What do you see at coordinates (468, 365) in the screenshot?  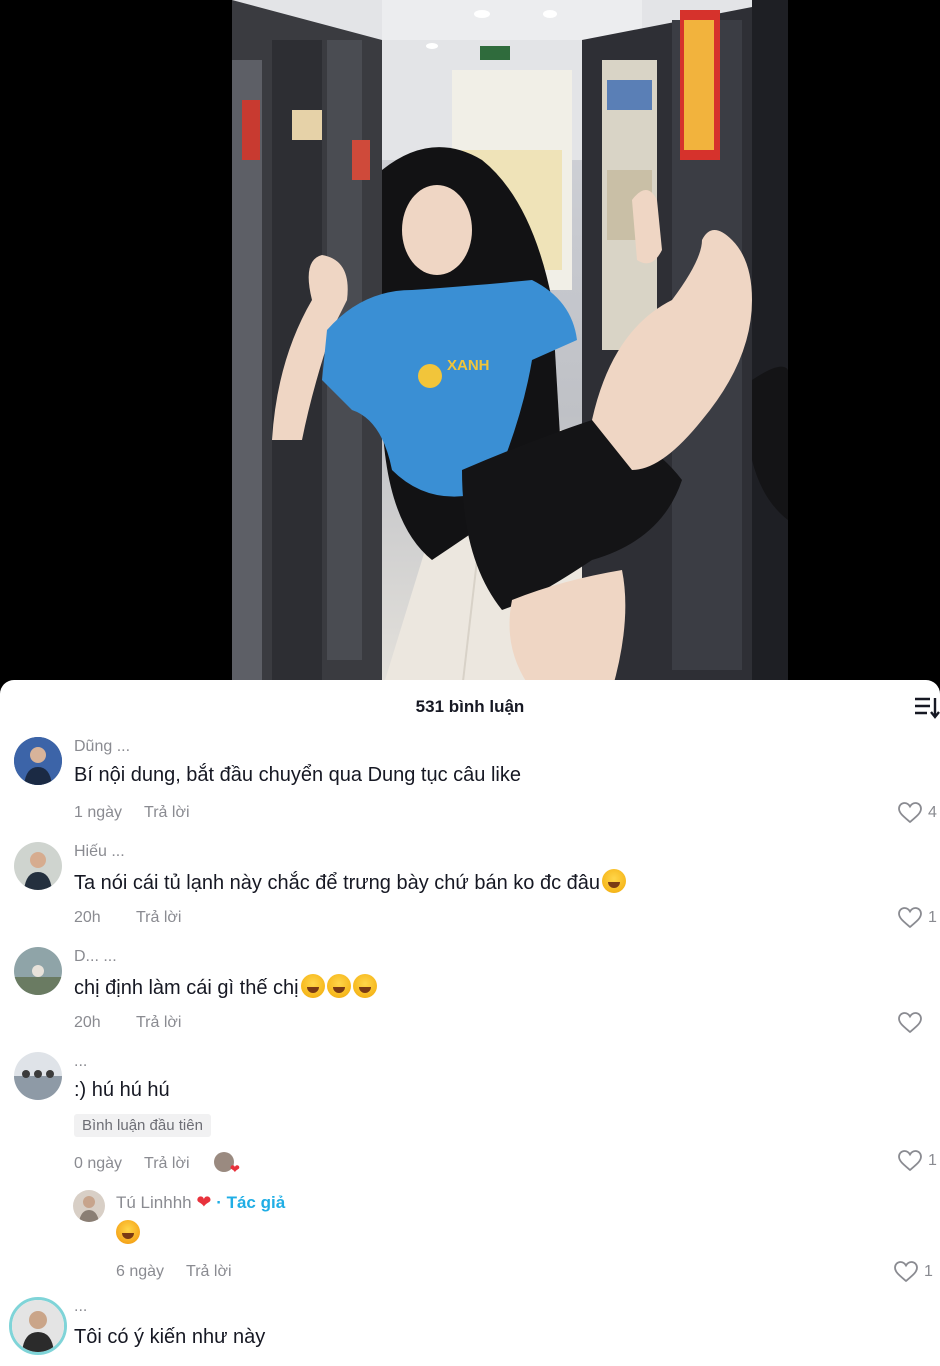 I see `svg-text: XANH` at bounding box center [468, 365].